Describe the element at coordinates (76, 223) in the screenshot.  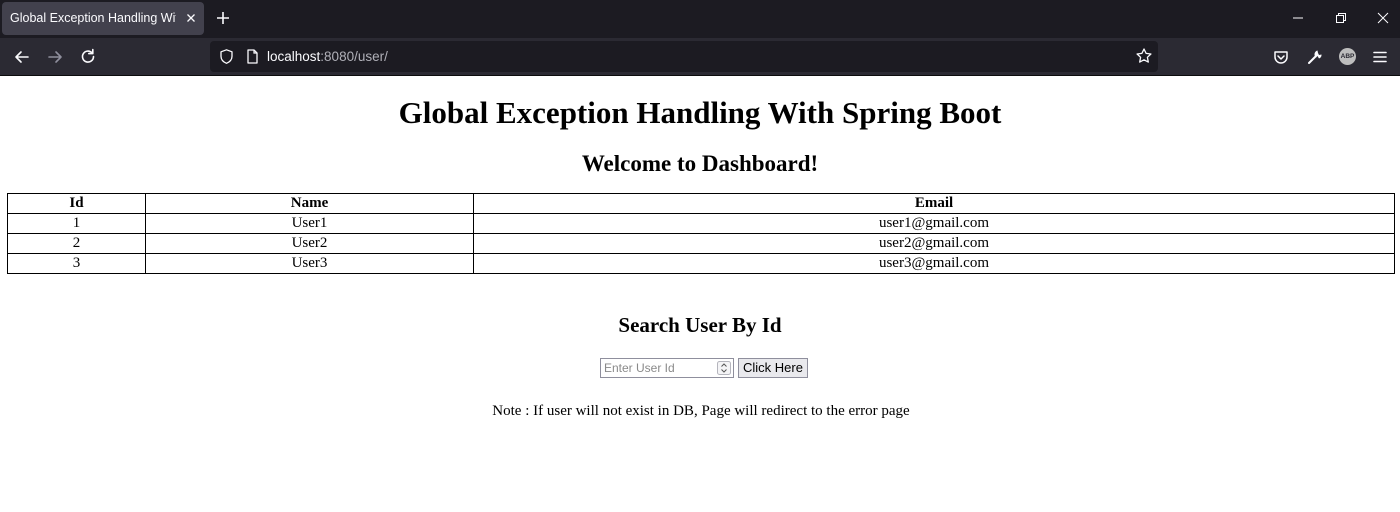
I see `cell-id: 1` at that location.